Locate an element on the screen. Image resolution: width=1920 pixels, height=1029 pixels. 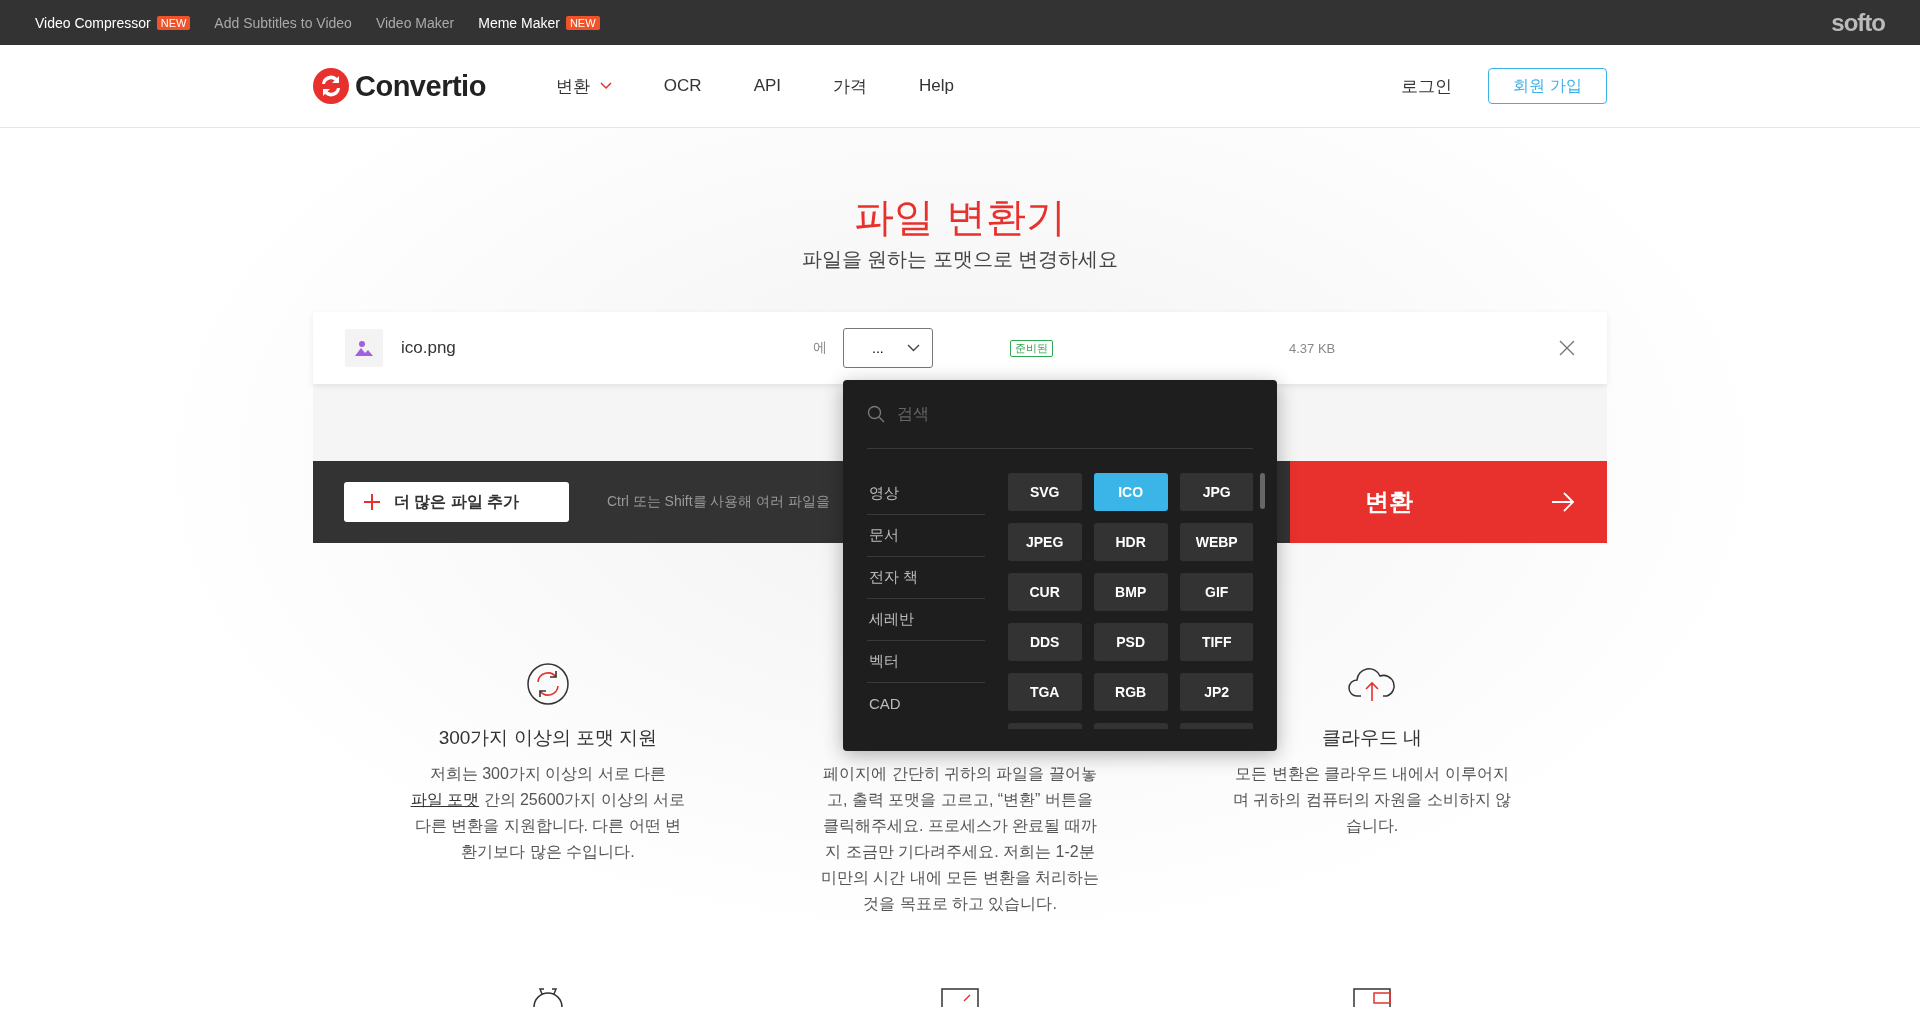
status-badge: 준비된 is located at coordinates (1031, 348).